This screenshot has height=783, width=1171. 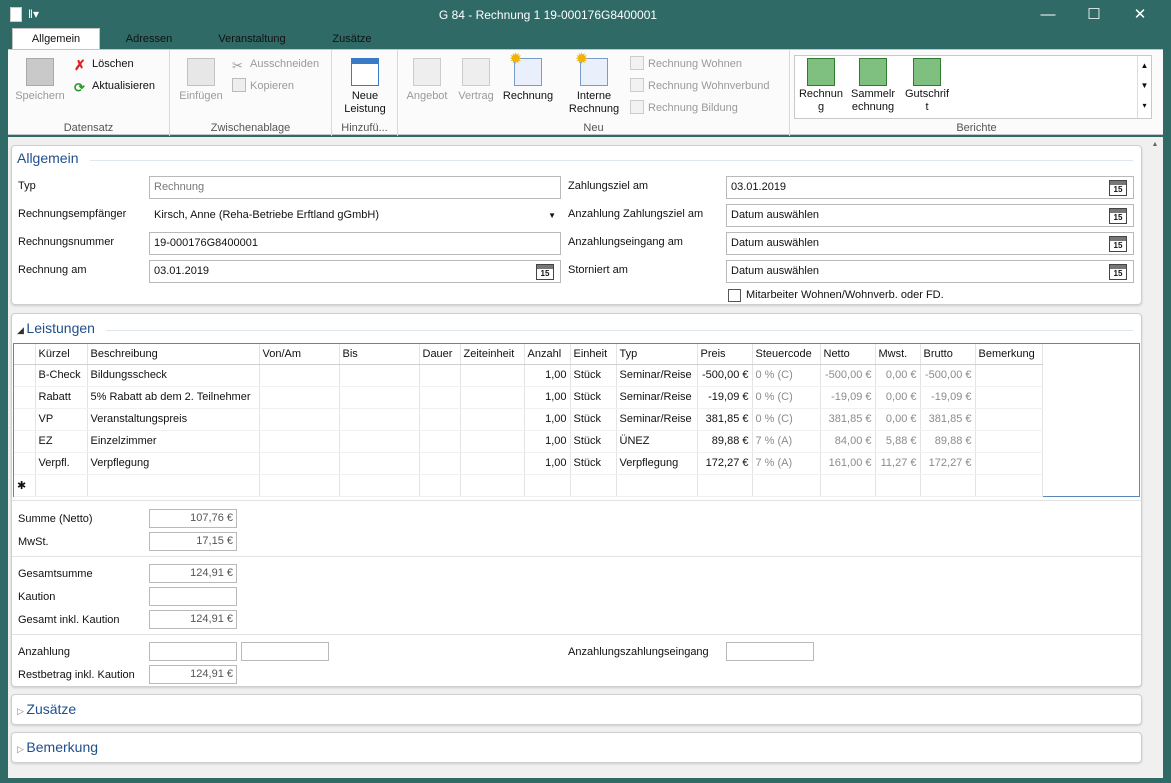 What do you see at coordinates (252, 40) in the screenshot?
I see `tab-veranstaltung: Veranstaltung` at bounding box center [252, 40].